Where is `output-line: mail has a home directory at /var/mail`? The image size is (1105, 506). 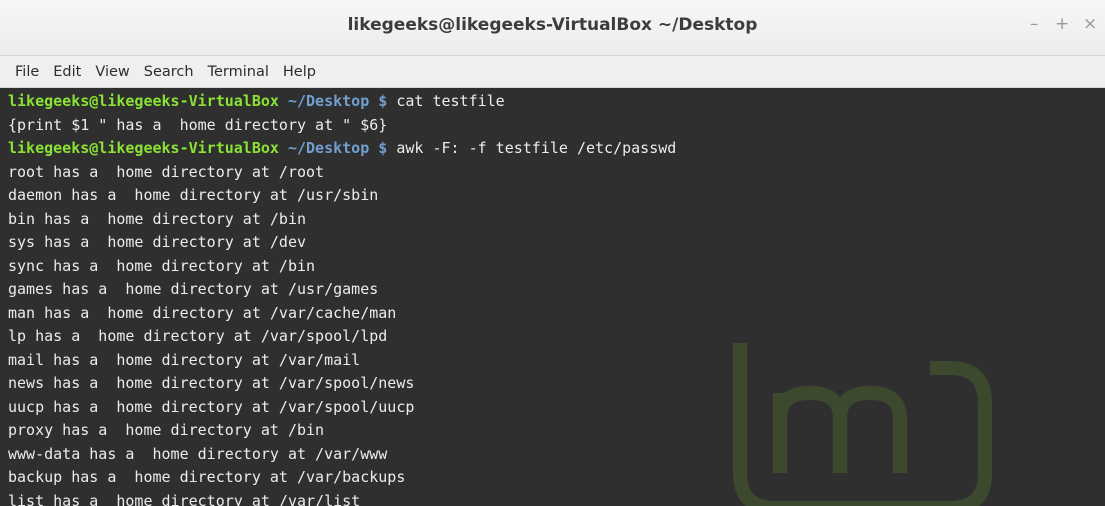
output-line: mail has a home directory at /var/mail is located at coordinates (184, 359).